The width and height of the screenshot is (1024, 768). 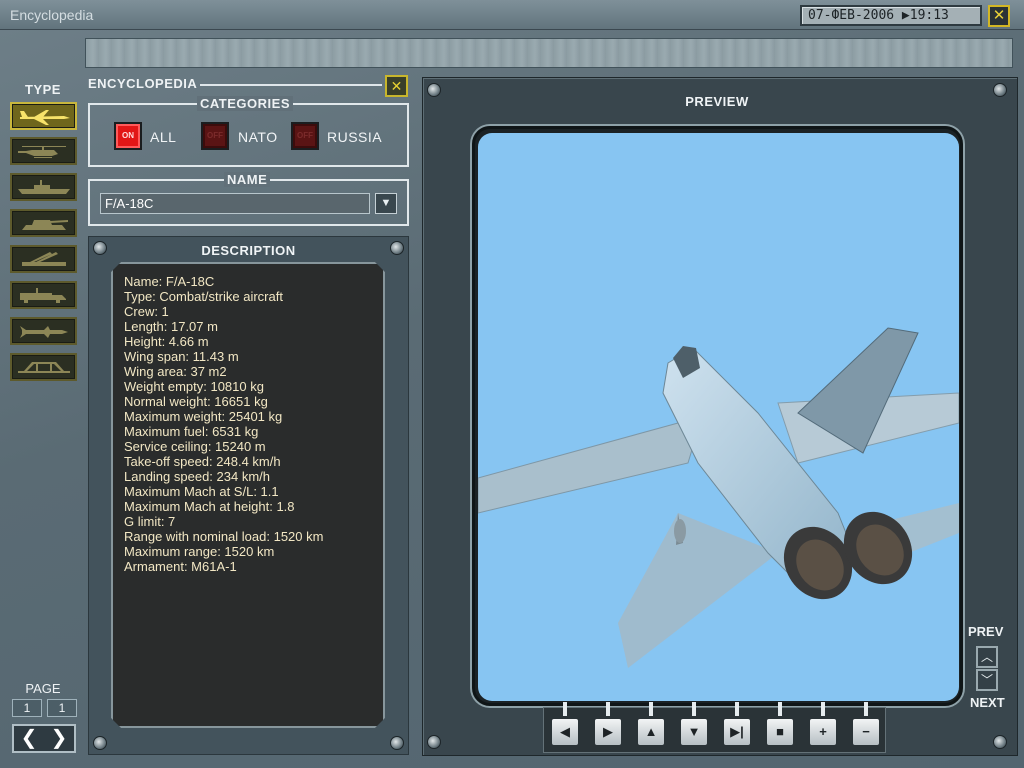 I want to click on preview-prev-button: ︿, so click(x=987, y=657).